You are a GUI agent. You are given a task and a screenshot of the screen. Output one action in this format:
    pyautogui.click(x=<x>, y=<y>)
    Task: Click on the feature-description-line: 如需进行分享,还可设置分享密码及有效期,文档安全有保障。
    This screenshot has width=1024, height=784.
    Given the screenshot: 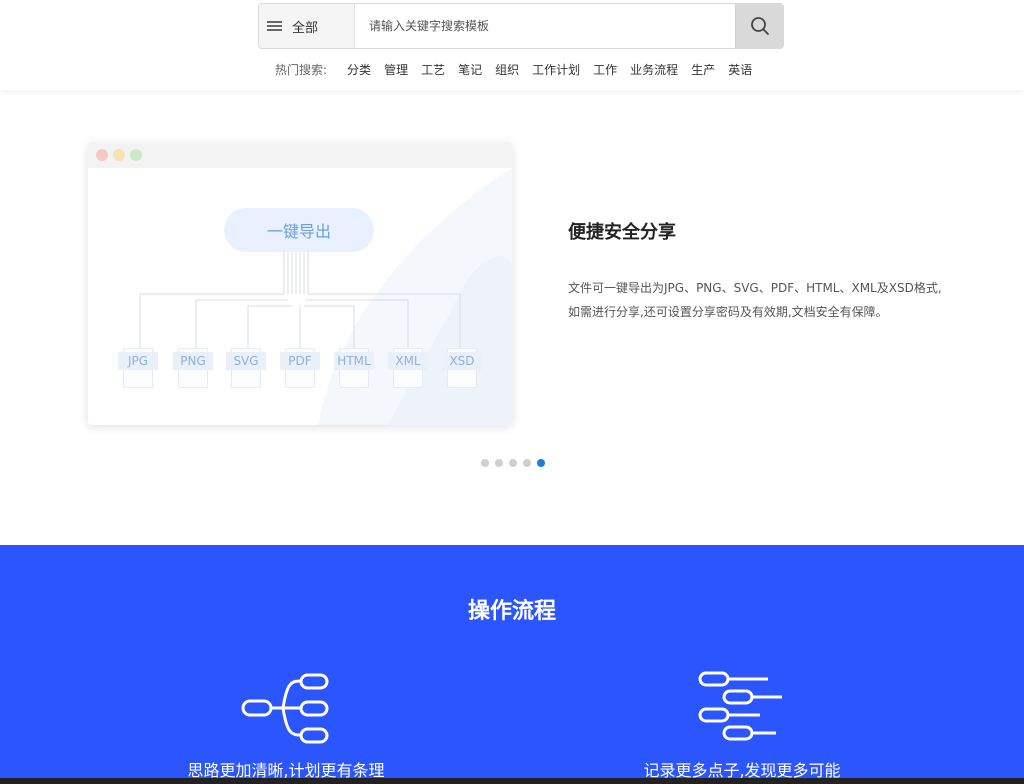 What is the action you would take?
    pyautogui.click(x=728, y=312)
    